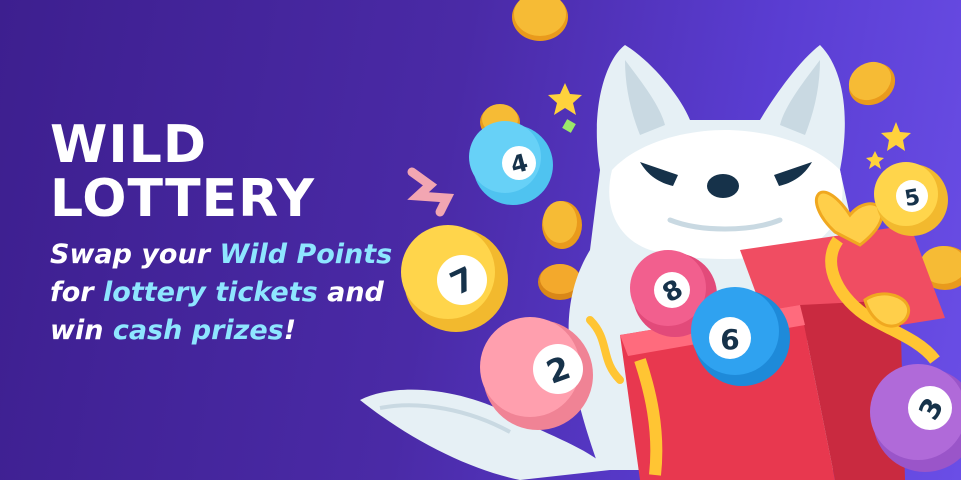 This screenshot has height=480, width=961. I want to click on lottery-ball-icon: 4, so click(511, 163).